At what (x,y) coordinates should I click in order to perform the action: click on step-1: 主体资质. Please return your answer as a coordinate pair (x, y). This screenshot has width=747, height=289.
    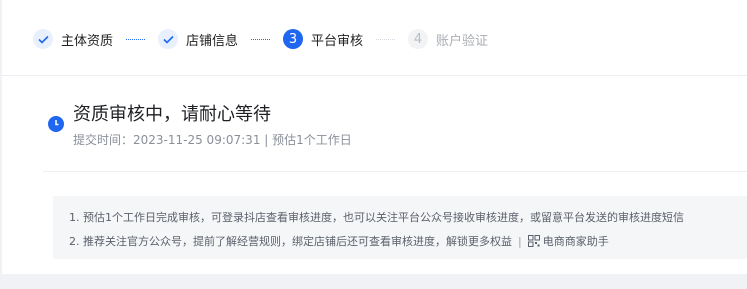
    Looking at the image, I should click on (73, 39).